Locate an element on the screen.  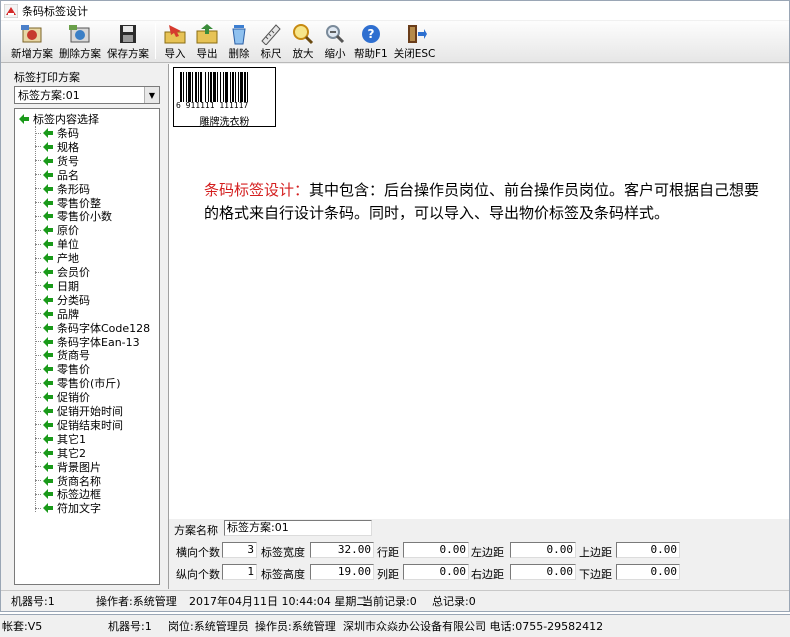
tree-item: 促销结束时间 is located at coordinates (79, 425).